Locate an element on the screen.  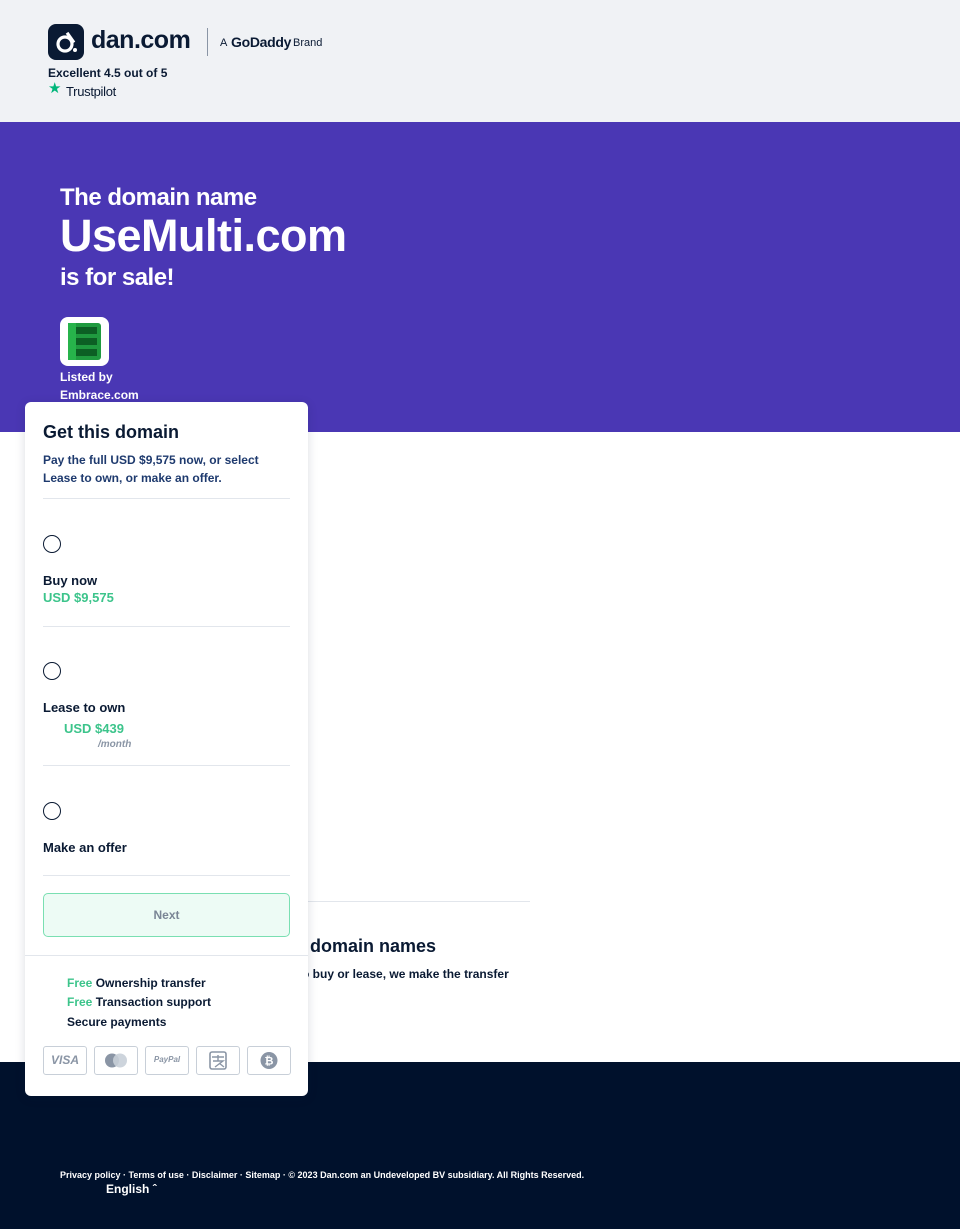
alipay-icon is located at coordinates (218, 1060).